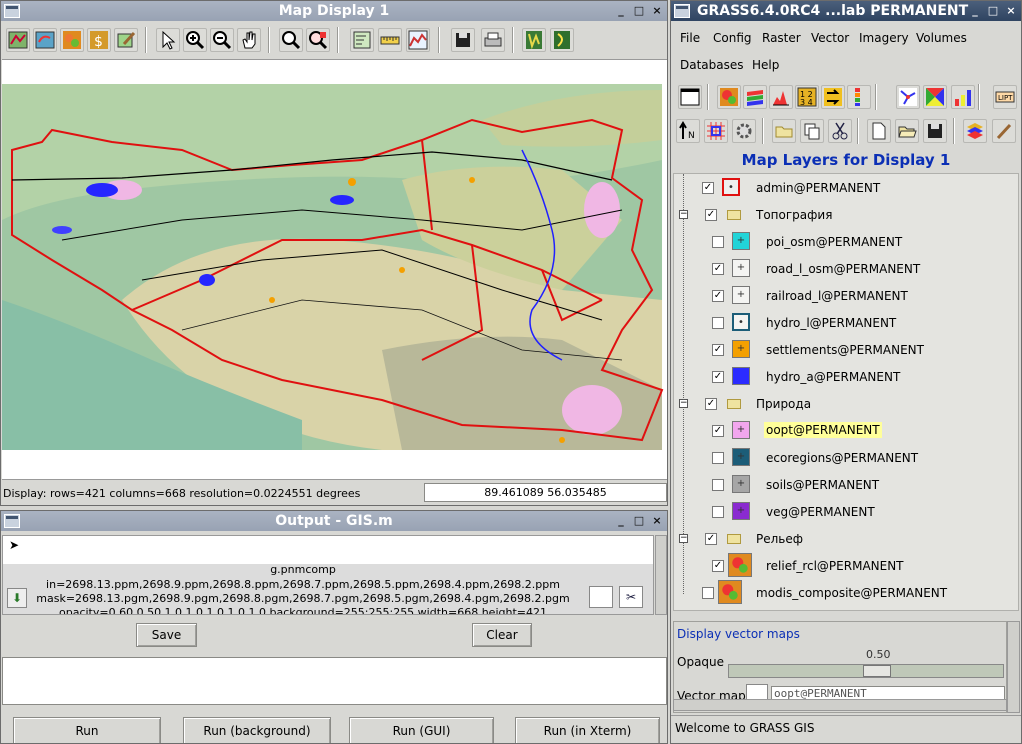  I want to click on layer-row-hydro-l: • hydro_l@PERMANENT, so click(839, 322).